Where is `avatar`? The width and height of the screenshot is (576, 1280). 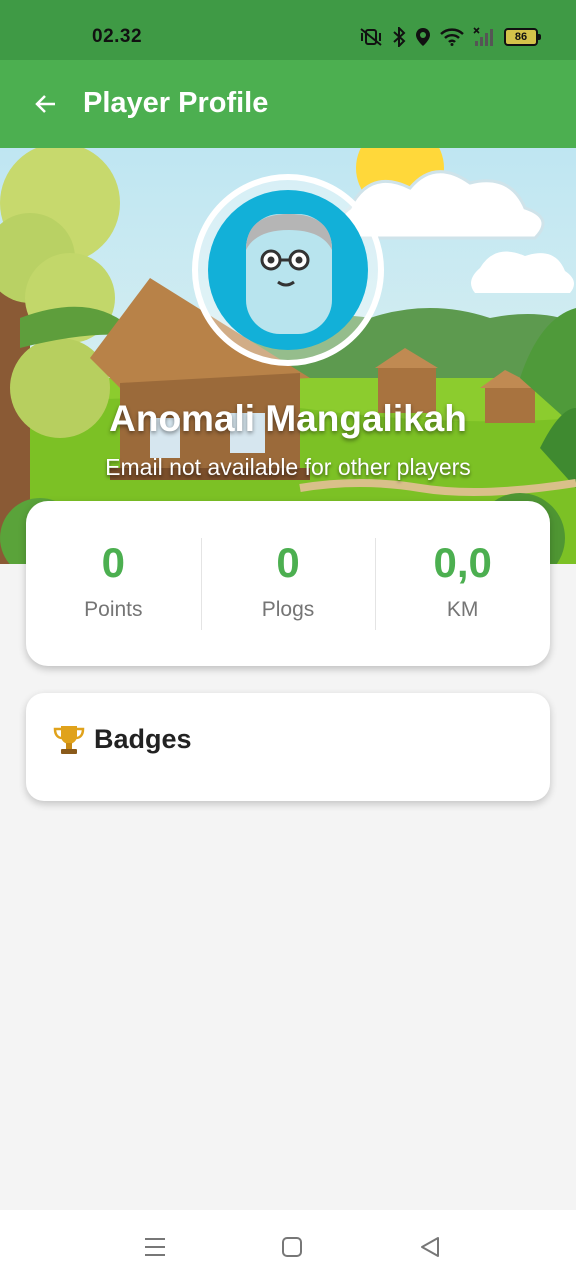
avatar is located at coordinates (288, 270).